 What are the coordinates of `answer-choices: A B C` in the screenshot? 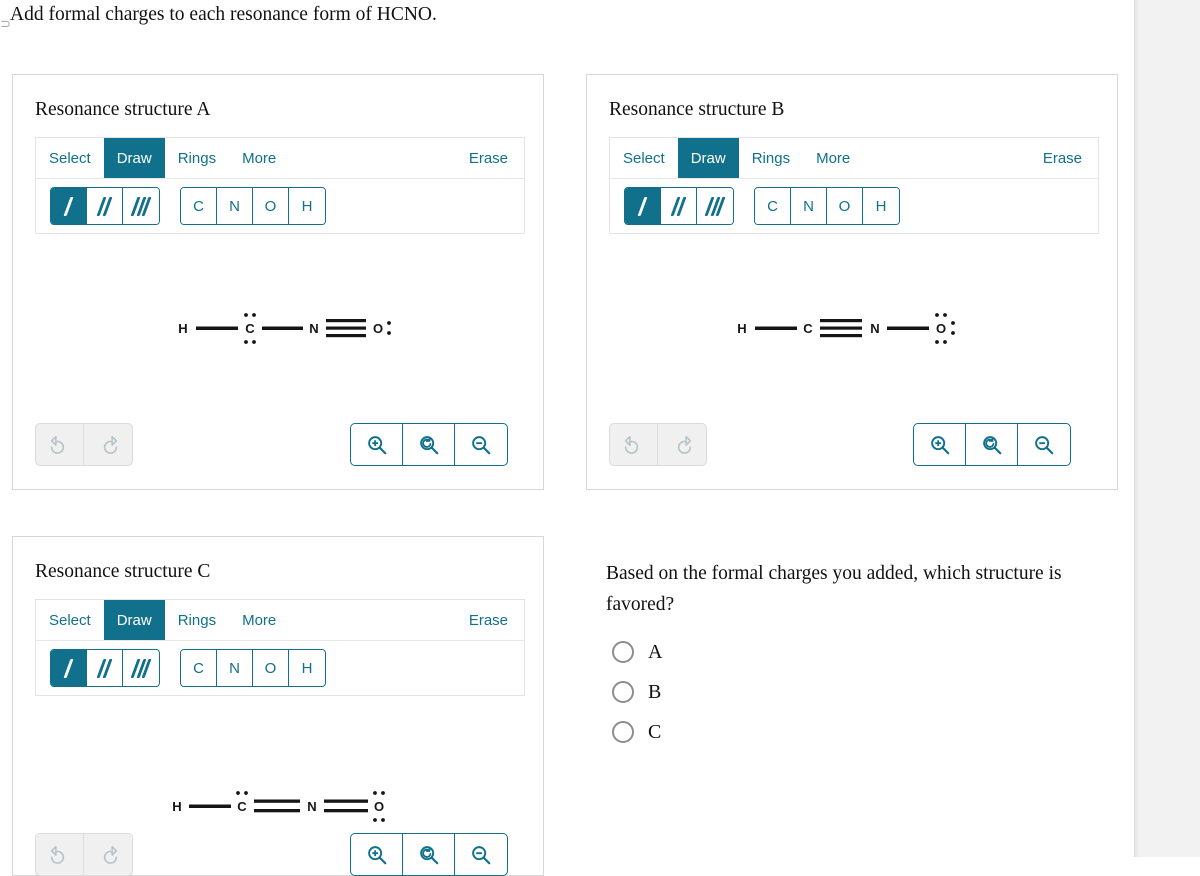 It's located at (637, 692).